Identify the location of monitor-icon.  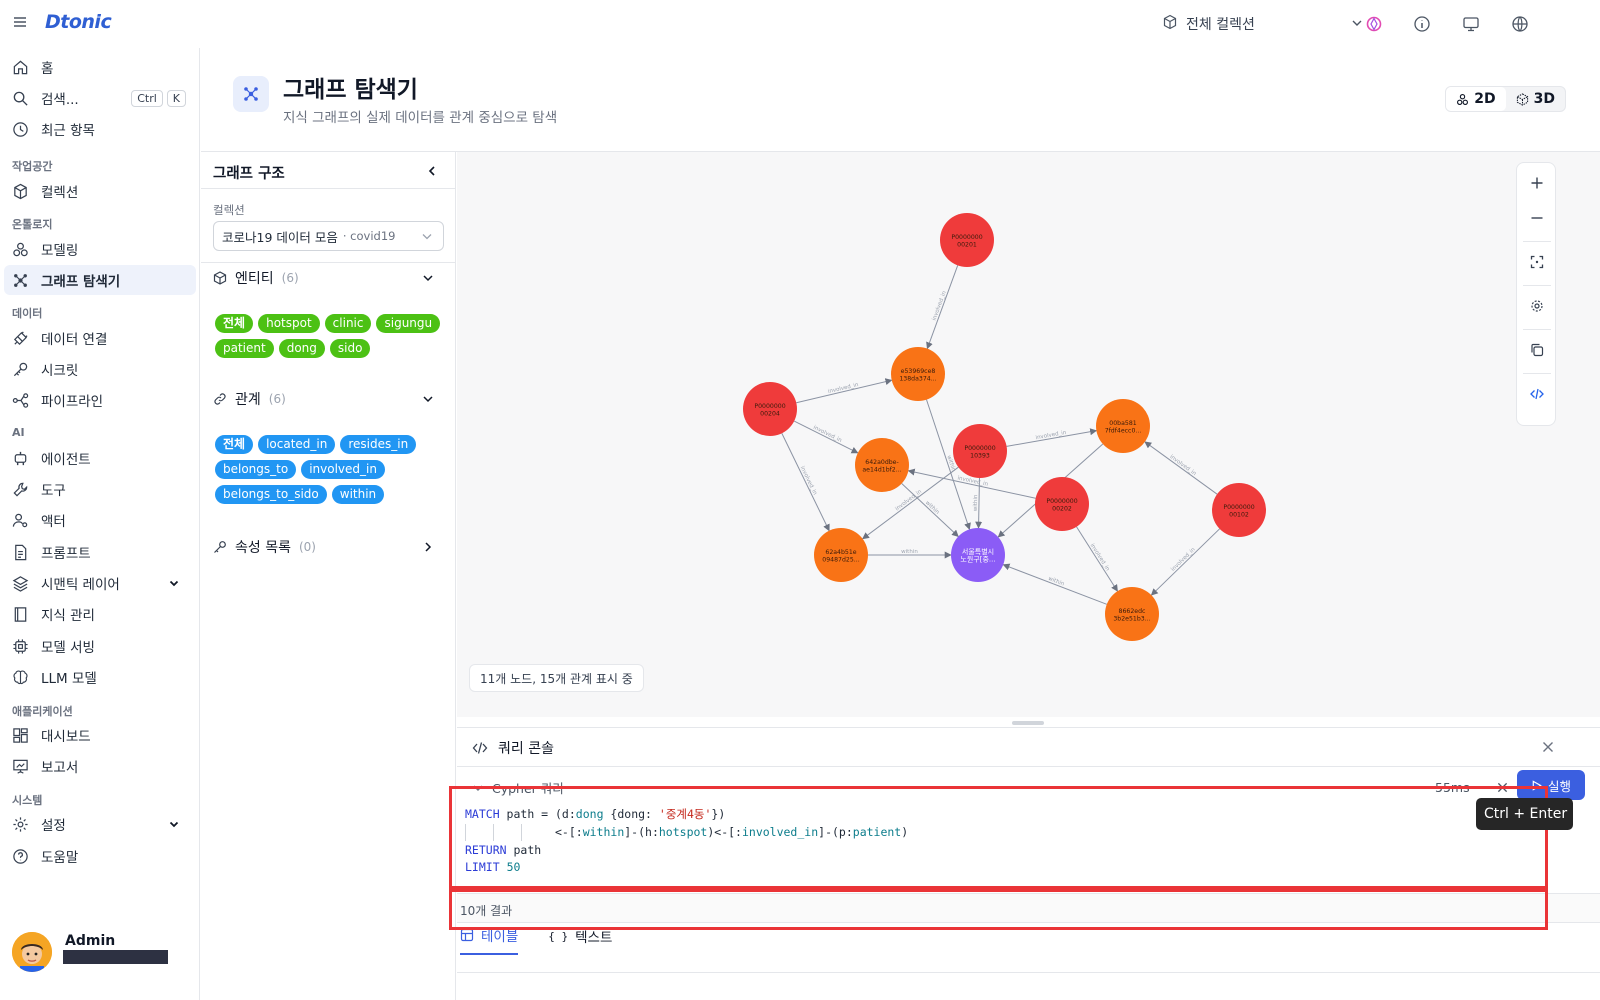
(1471, 24).